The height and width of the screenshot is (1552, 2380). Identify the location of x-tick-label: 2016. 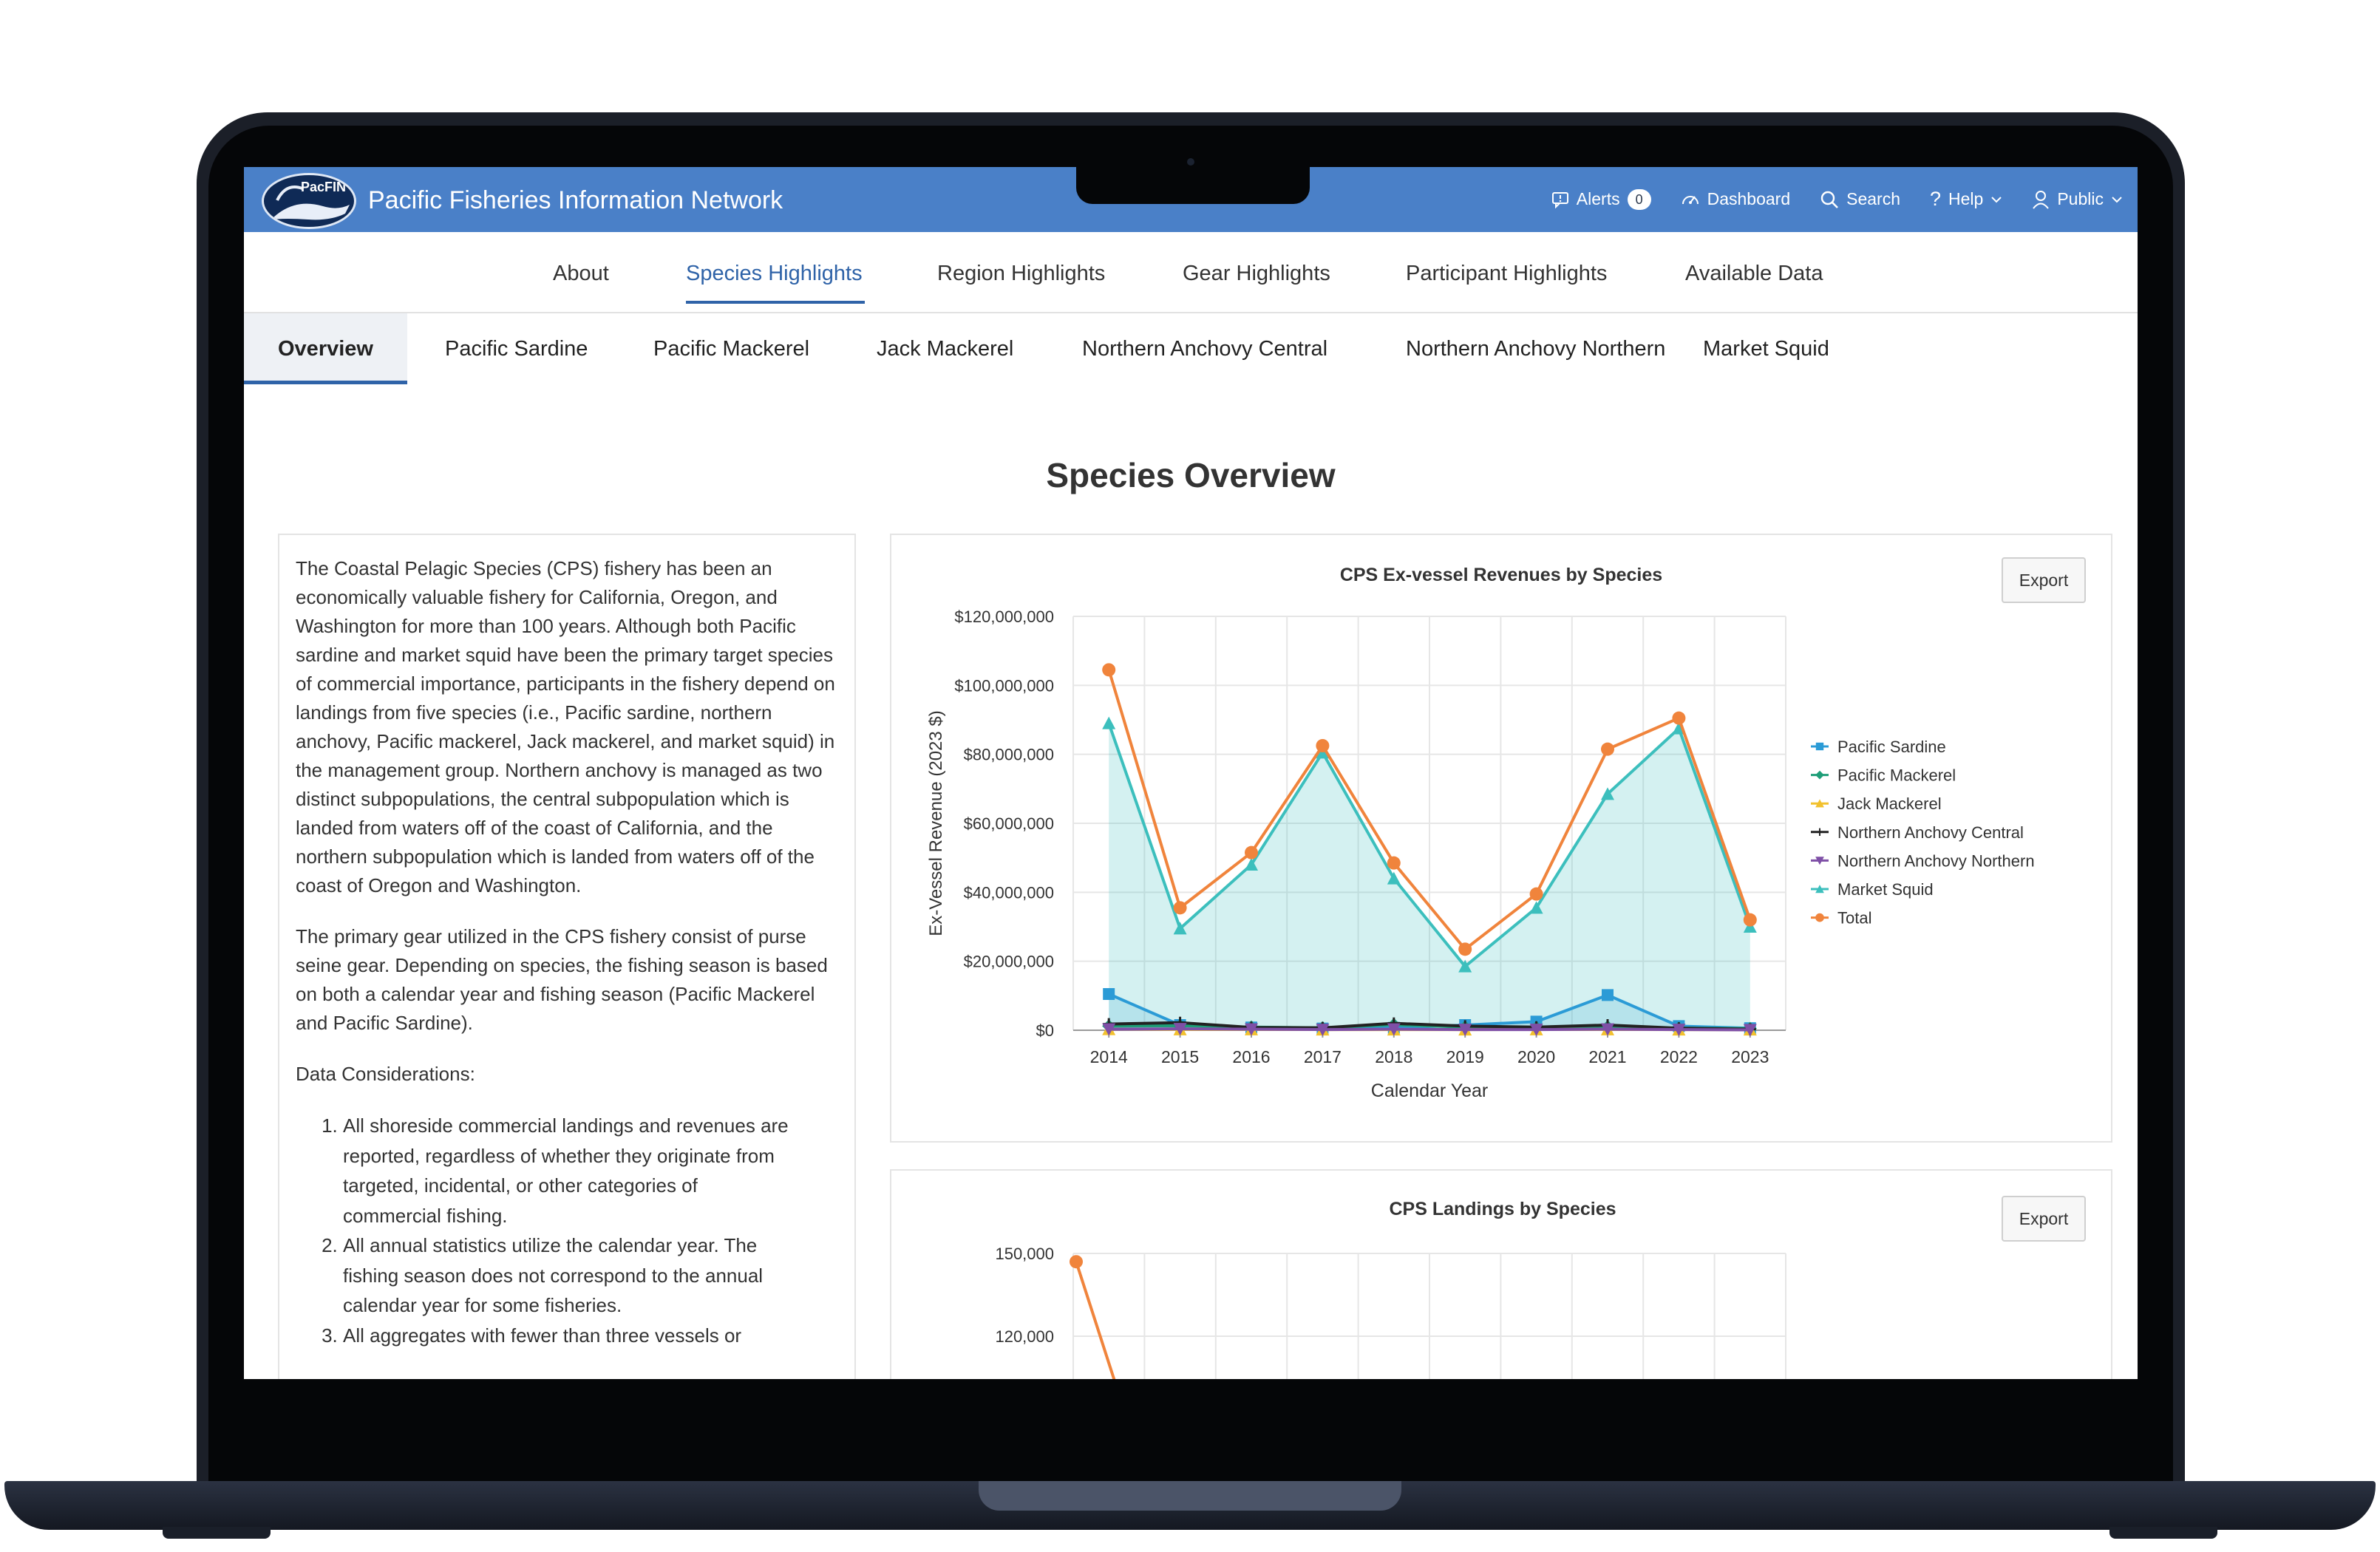
(1251, 1056).